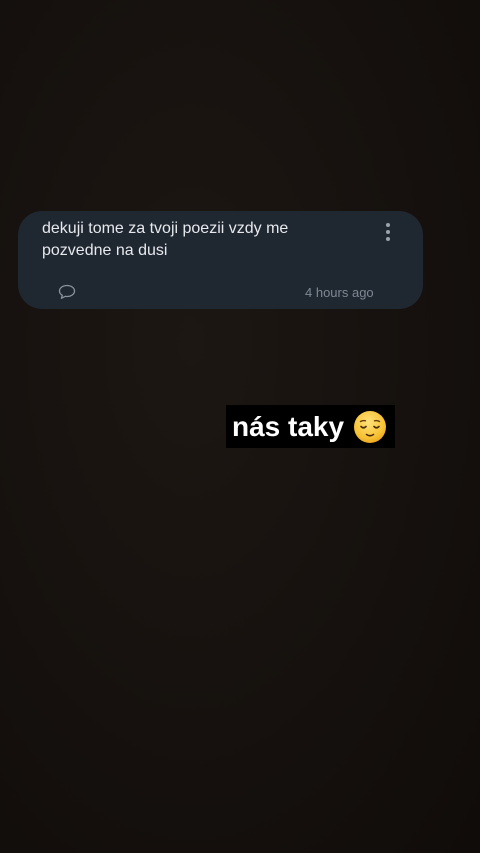 The width and height of the screenshot is (480, 853). I want to click on more-options-button, so click(388, 232).